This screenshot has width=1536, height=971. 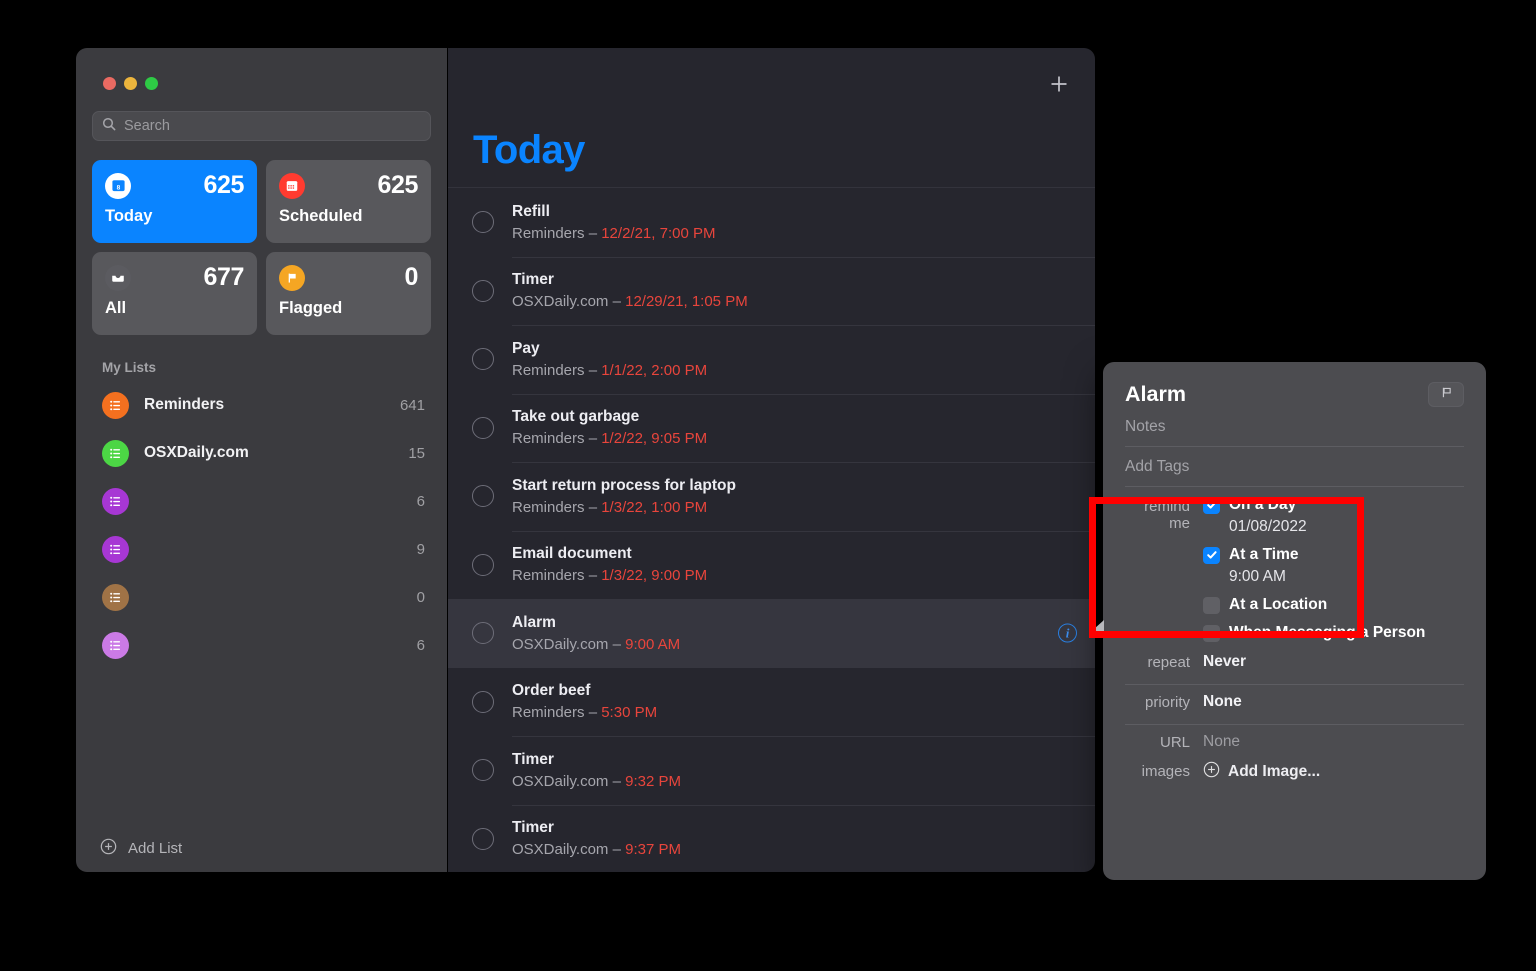 I want to click on on-a-day-label: On a Day, so click(x=1263, y=504).